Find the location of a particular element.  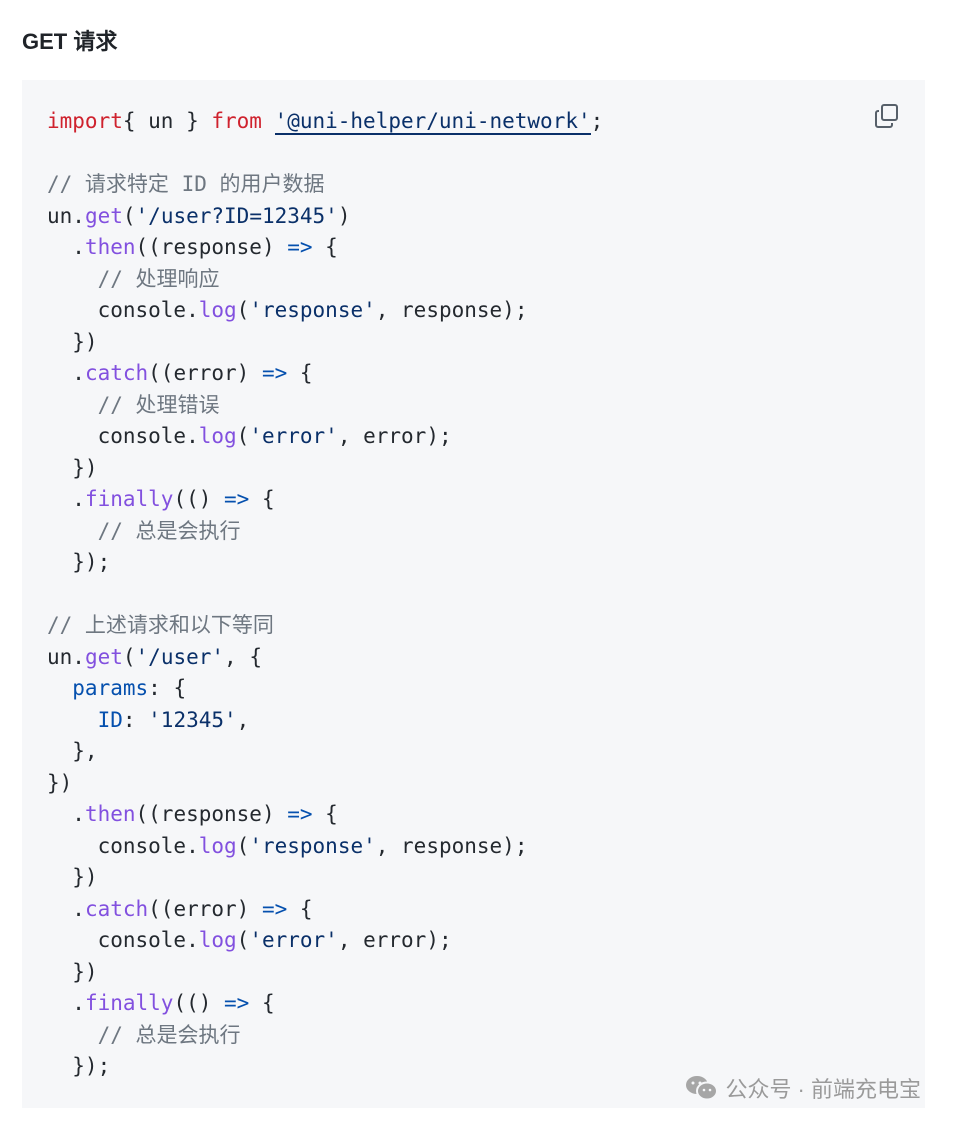

code-token: 'response' is located at coordinates (312, 845).